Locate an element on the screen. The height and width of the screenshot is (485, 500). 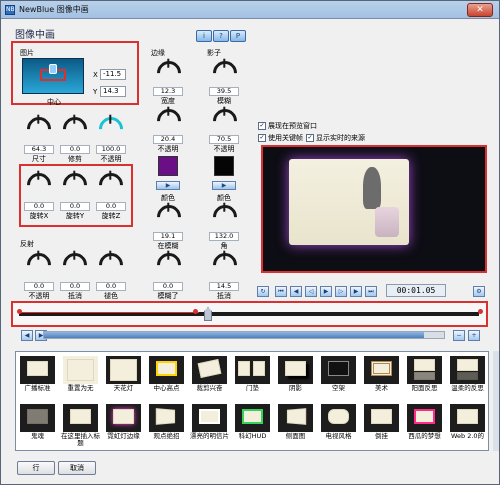
preset-tile: 中心高点 is located at coordinates (166, 377).